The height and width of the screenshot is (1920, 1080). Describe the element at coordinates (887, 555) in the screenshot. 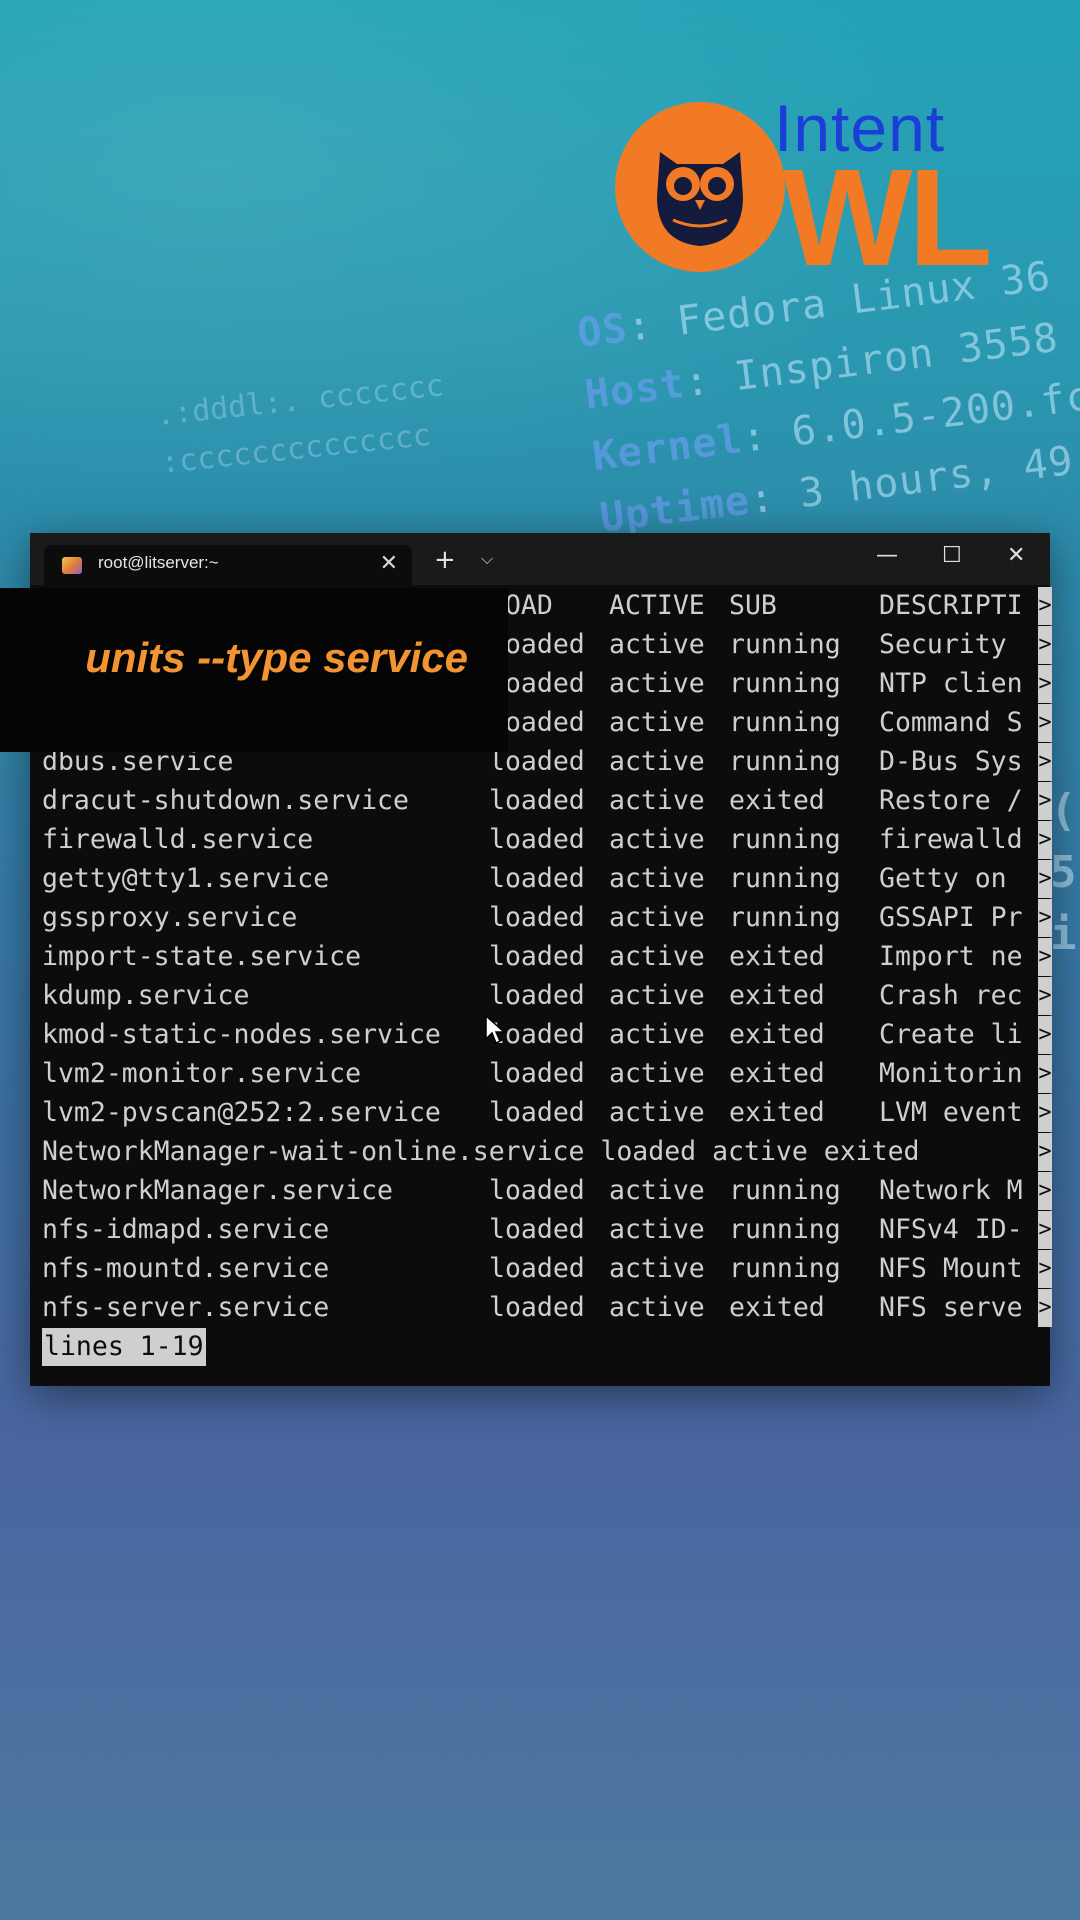

I see `minimize-icon: —` at that location.